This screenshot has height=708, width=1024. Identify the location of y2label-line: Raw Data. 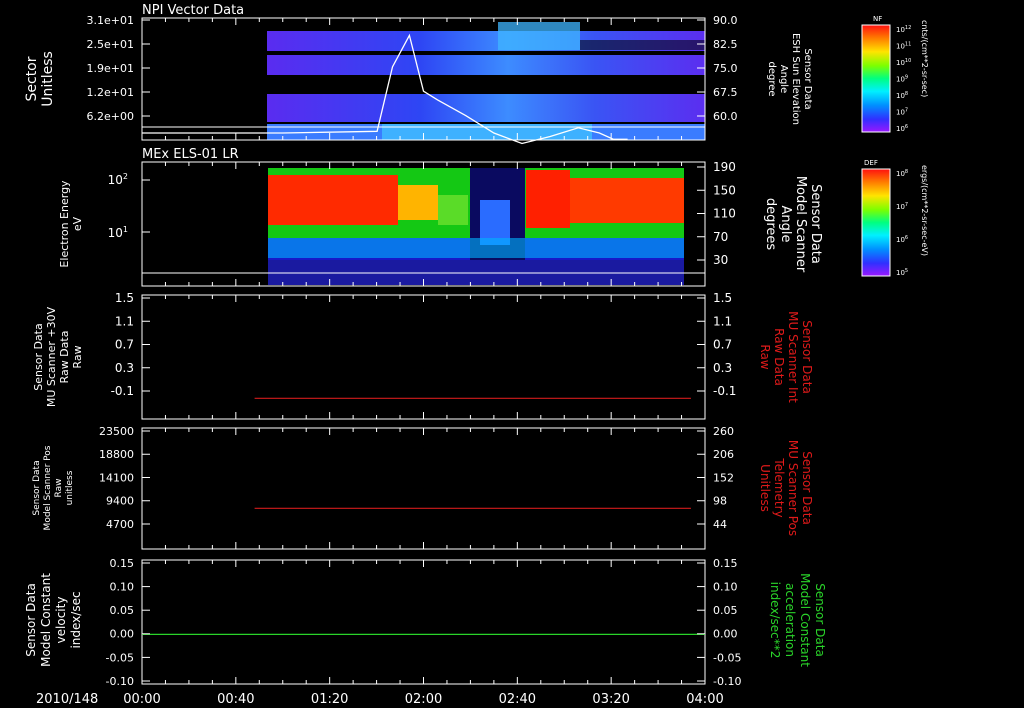
(779, 357).